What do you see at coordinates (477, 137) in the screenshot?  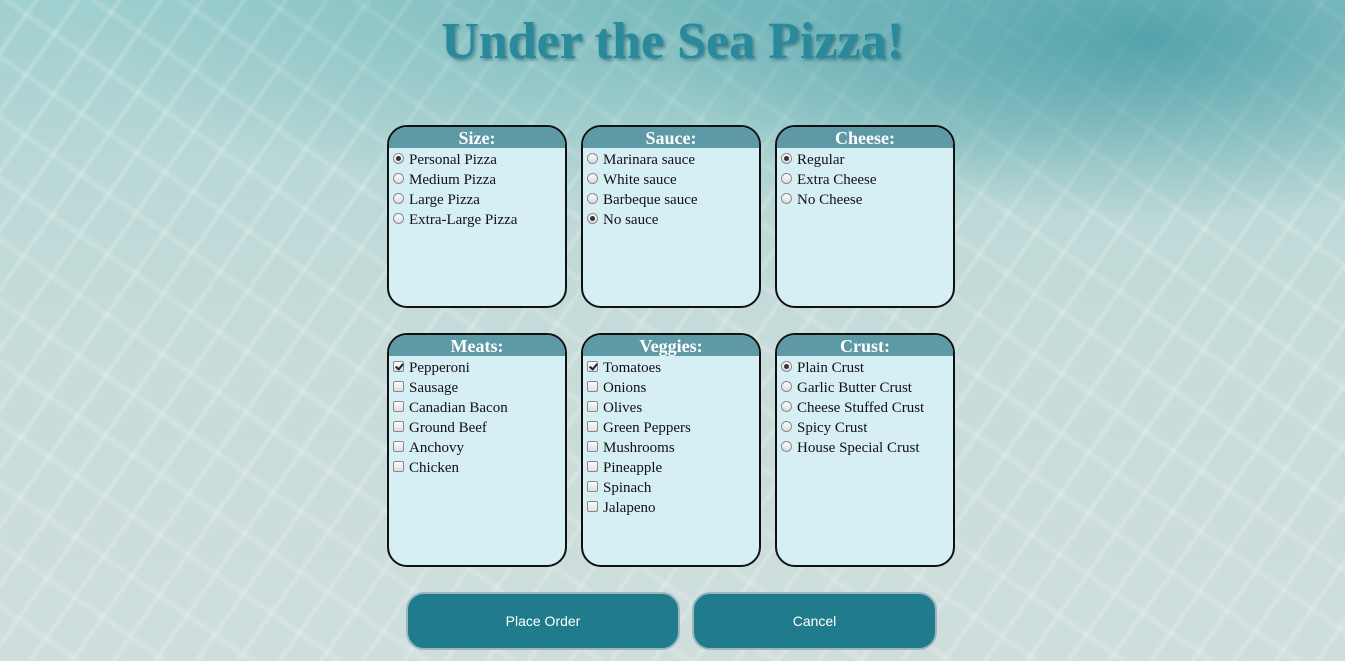 I see `size-header: Size:` at bounding box center [477, 137].